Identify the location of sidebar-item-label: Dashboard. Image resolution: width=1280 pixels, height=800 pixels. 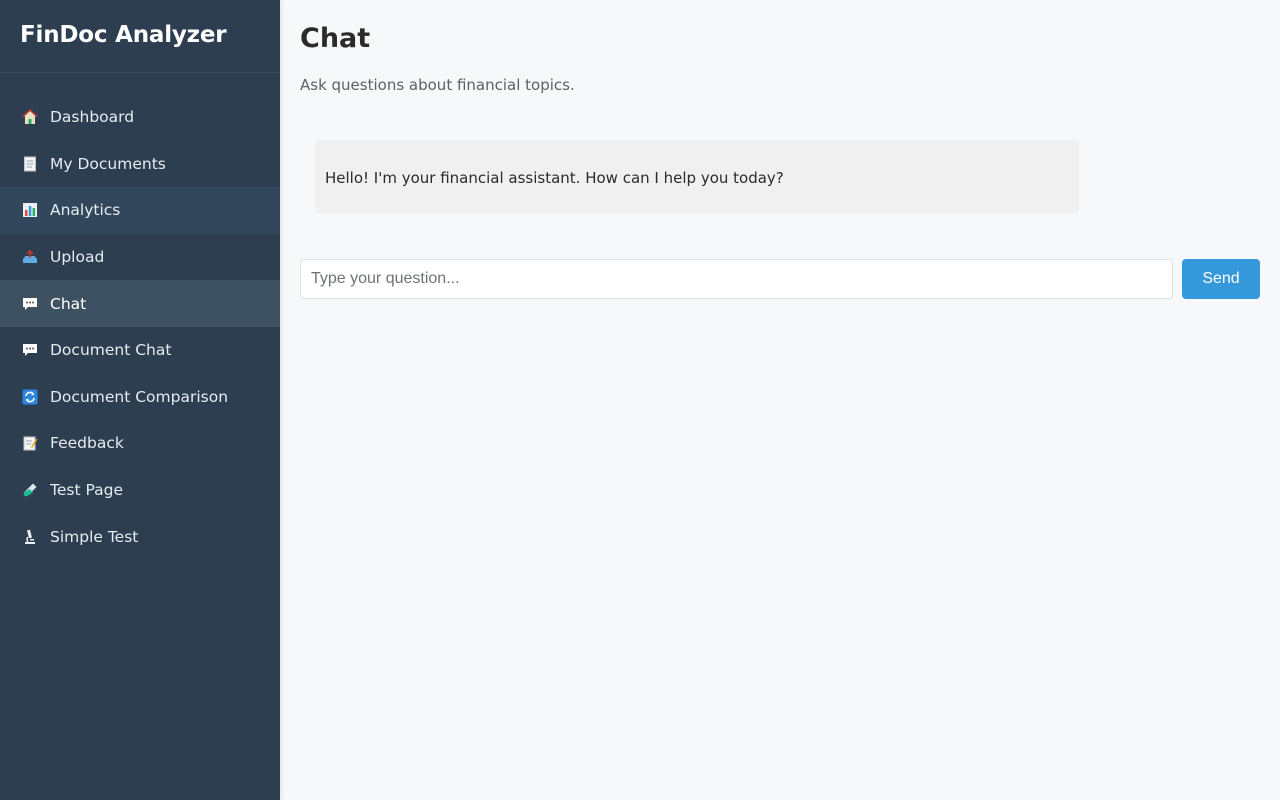
(92, 117).